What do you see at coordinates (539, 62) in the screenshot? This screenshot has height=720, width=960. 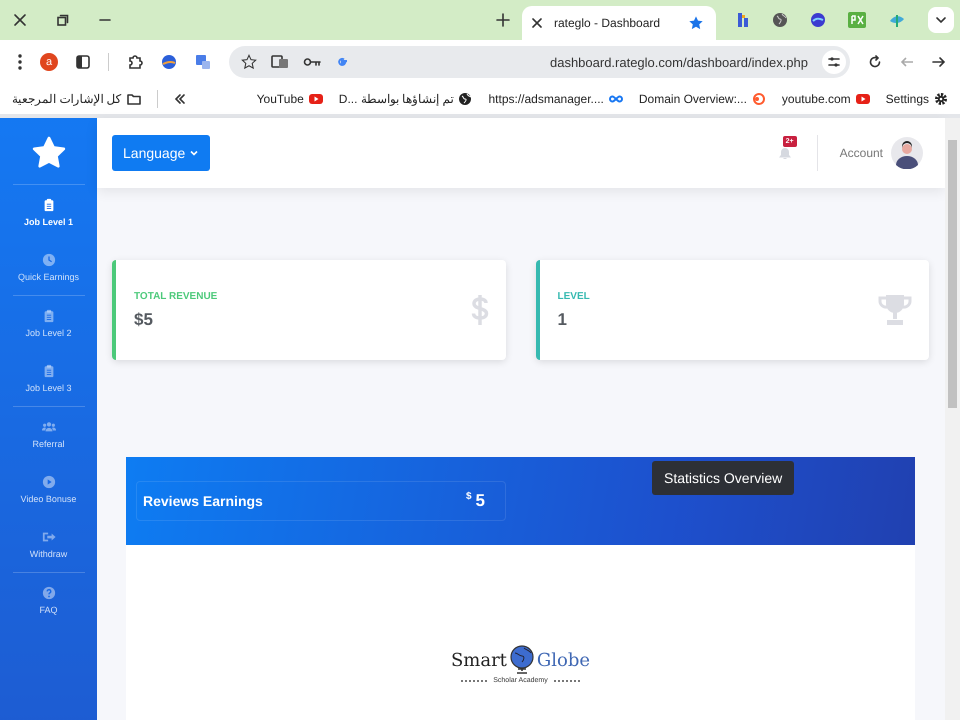 I see `address-bar: dashboard.rateglo.com/dashboard/index.php` at bounding box center [539, 62].